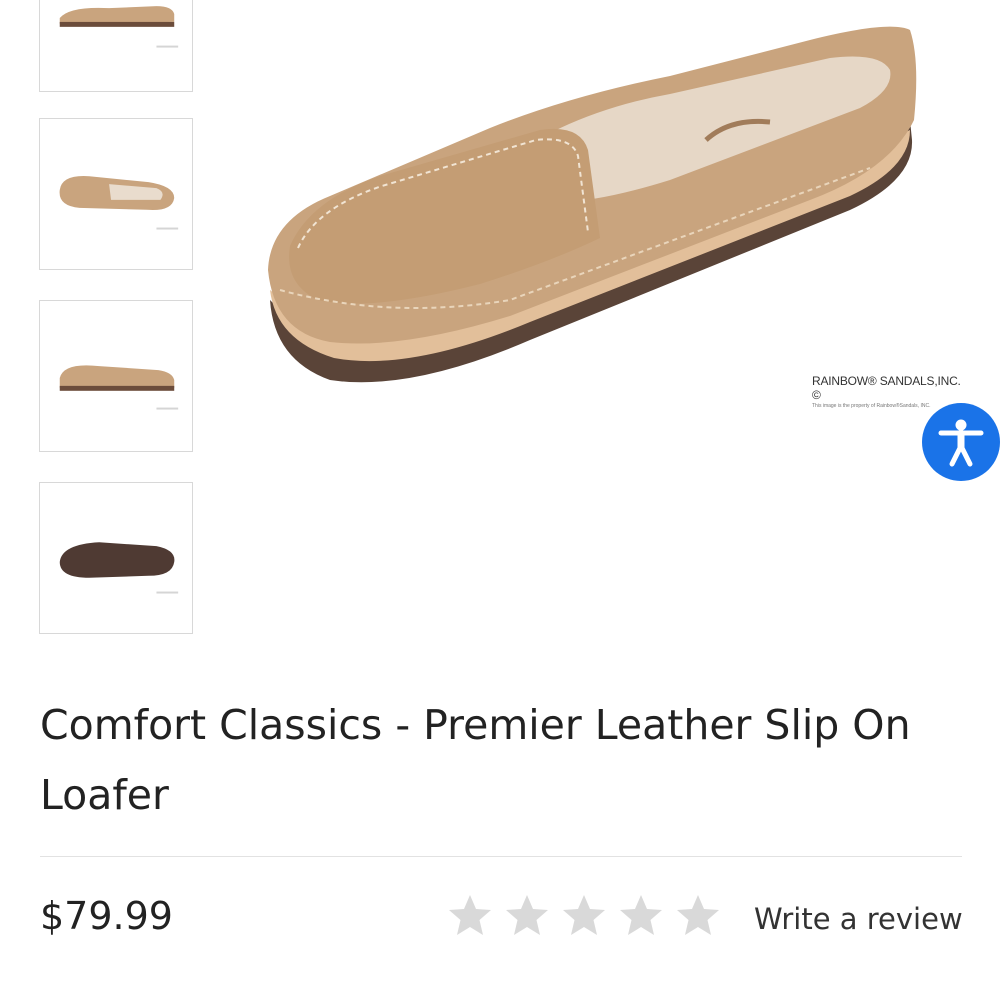 The image size is (1000, 1000). What do you see at coordinates (106, 916) in the screenshot?
I see `product-price: $79.99` at bounding box center [106, 916].